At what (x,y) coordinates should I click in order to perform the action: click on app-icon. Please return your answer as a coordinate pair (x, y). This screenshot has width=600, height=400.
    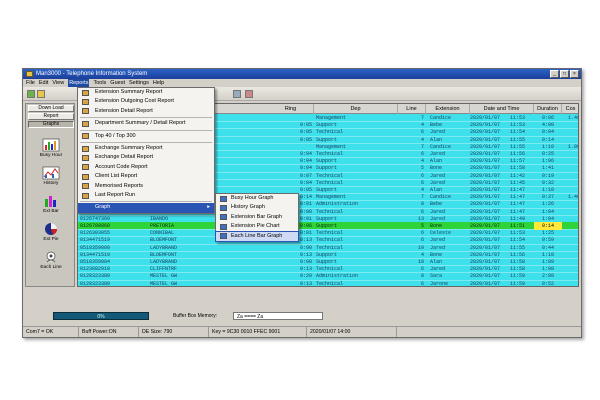
    Looking at the image, I should click on (29, 74).